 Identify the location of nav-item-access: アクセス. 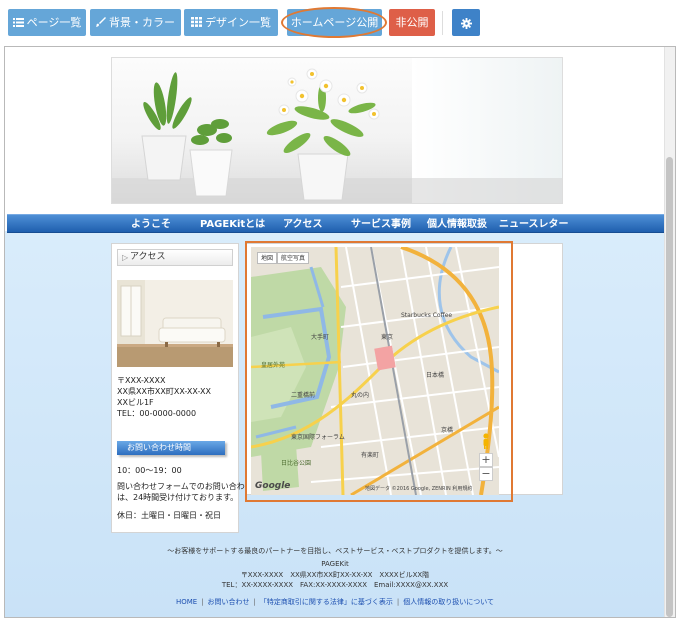
(303, 224).